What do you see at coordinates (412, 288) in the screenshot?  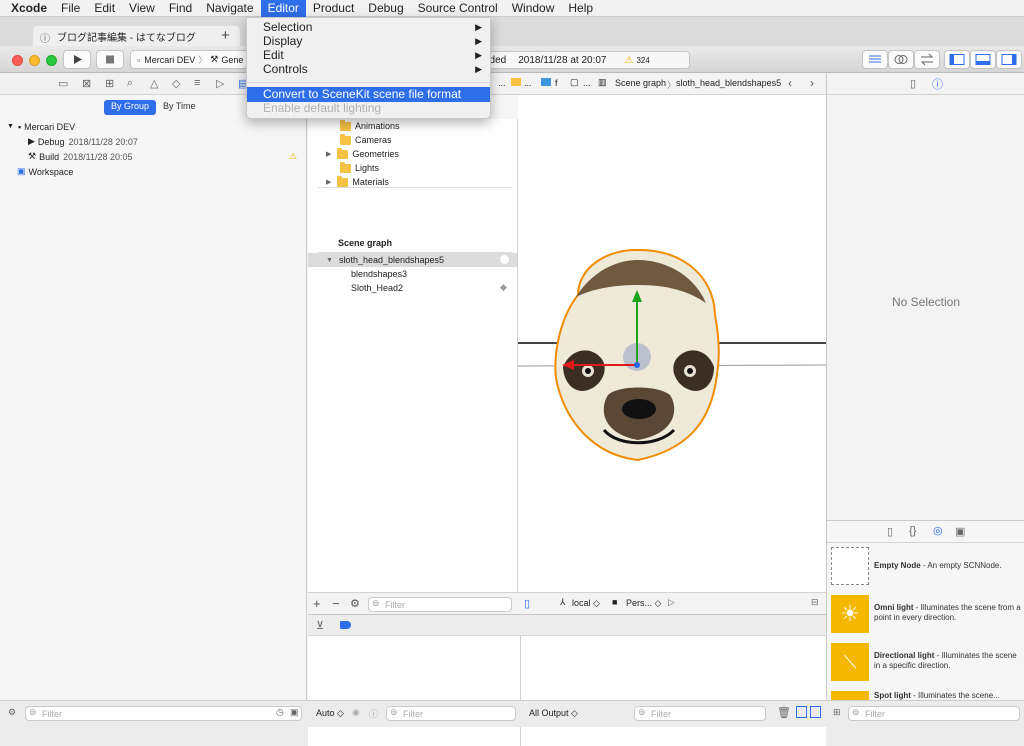 I see `scene-node-head: Sloth_Head2 ◆` at bounding box center [412, 288].